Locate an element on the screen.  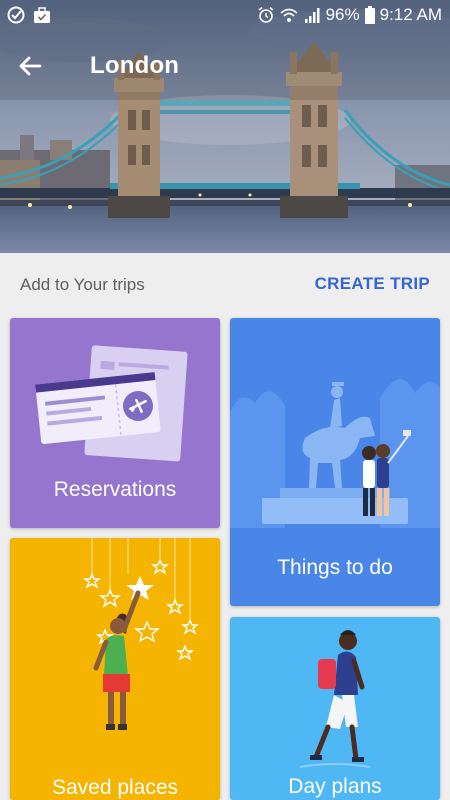
things-to-do-label: Things to do is located at coordinates (335, 567).